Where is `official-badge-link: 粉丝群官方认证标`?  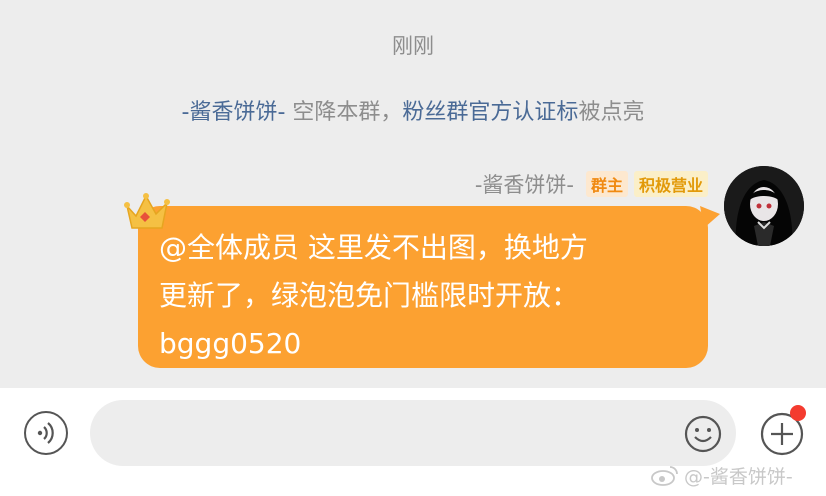
official-badge-link: 粉丝群官方认证标 is located at coordinates (490, 112).